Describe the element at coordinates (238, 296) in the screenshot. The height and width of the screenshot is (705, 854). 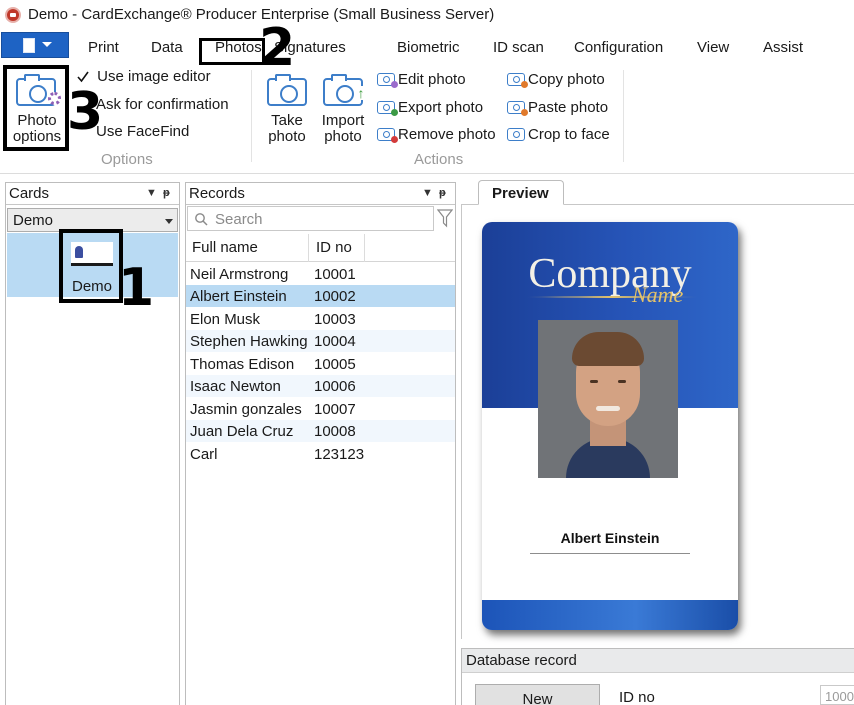
I see `cell-full-name: Albert Einstein` at that location.